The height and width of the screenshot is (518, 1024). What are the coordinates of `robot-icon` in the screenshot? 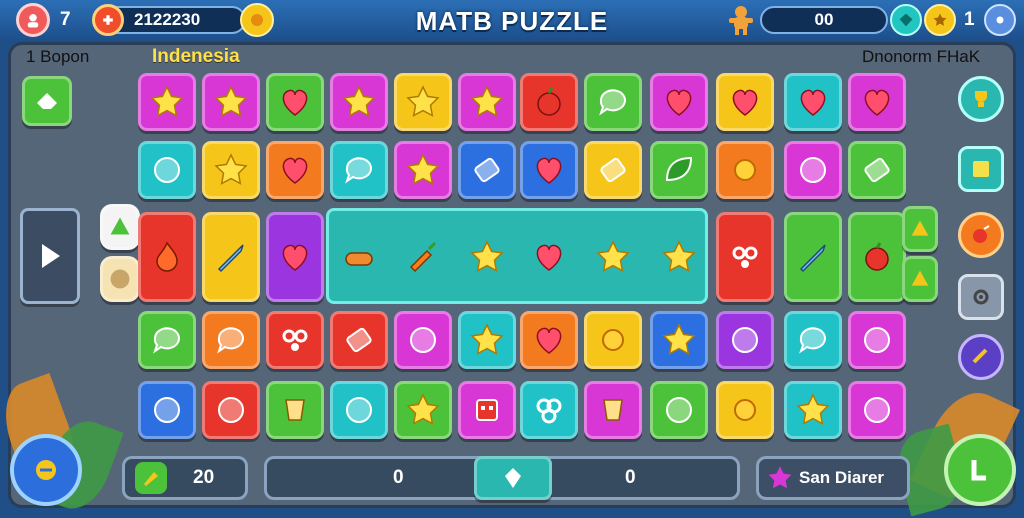 It's located at (487, 410).